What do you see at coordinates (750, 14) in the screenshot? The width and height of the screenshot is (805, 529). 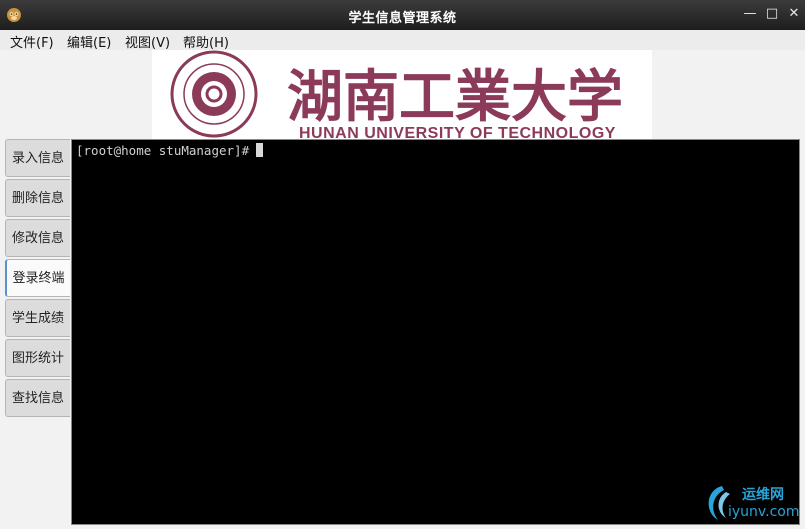 I see `minimize-button: —` at bounding box center [750, 14].